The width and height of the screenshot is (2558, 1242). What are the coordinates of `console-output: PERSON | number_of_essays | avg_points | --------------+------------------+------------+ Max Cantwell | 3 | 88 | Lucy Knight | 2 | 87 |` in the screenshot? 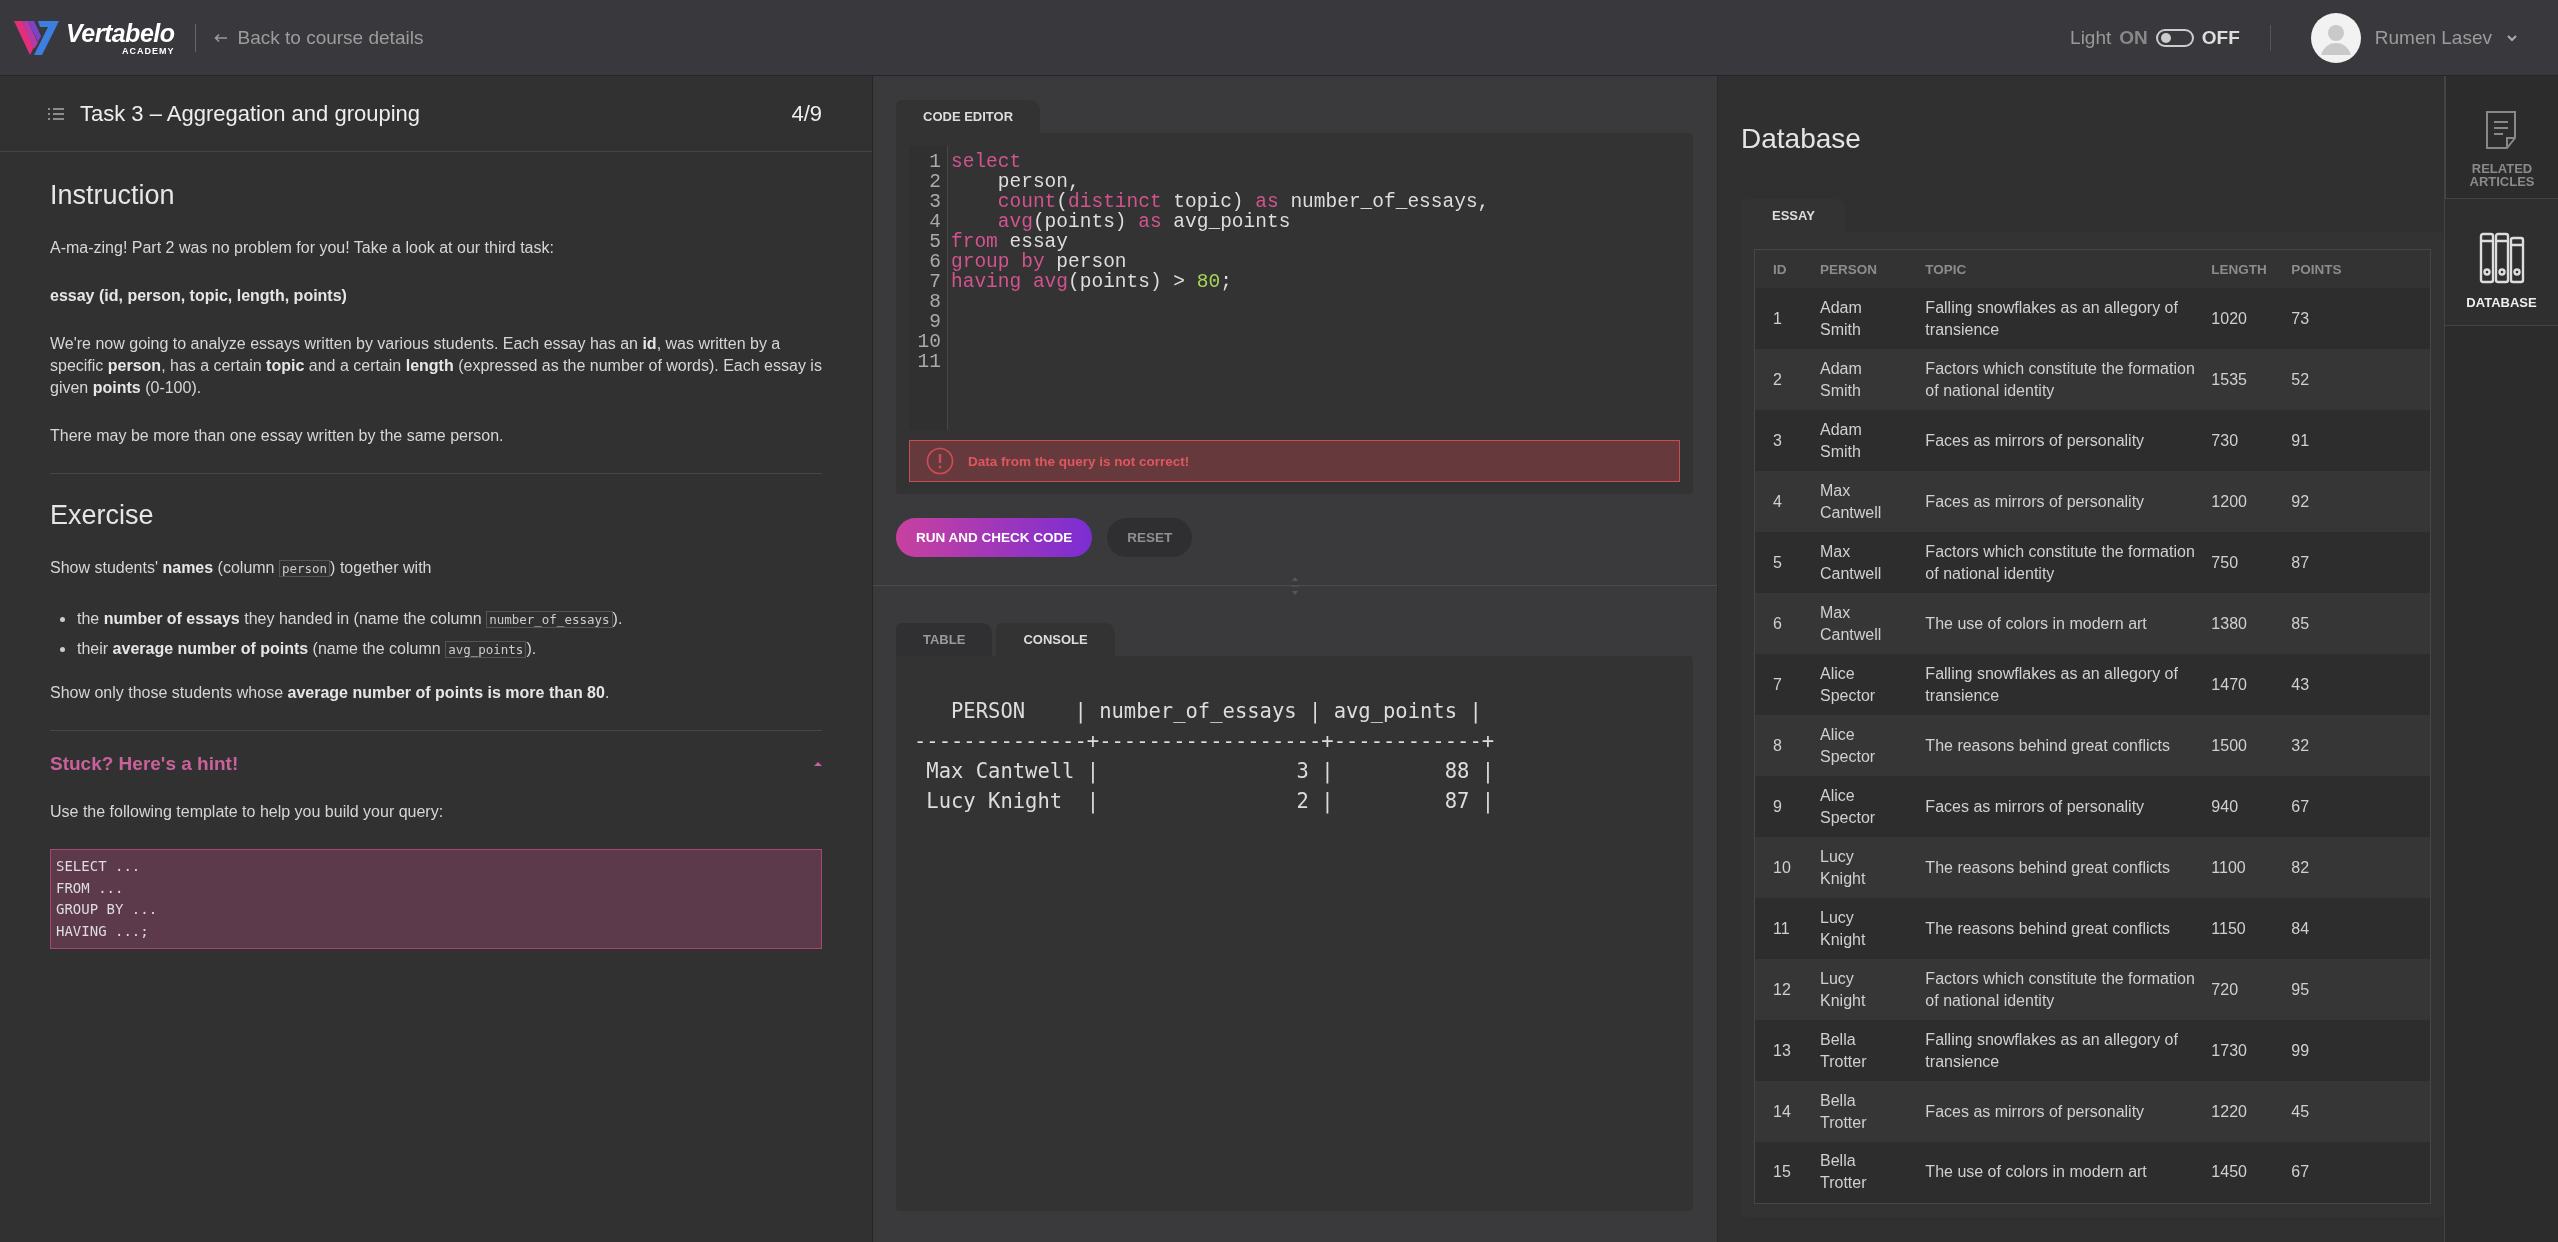 It's located at (1294, 933).